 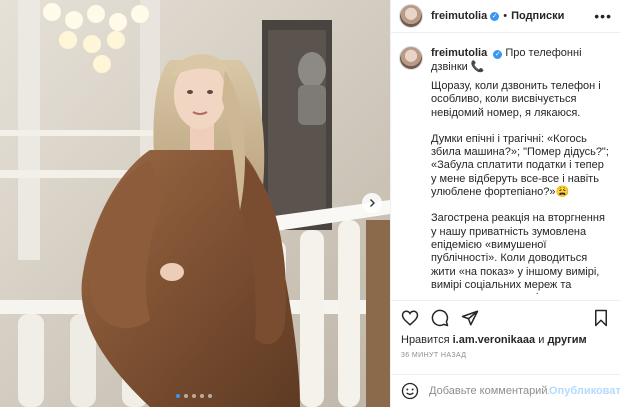 I want to click on following-button: Подписки, so click(x=537, y=16).